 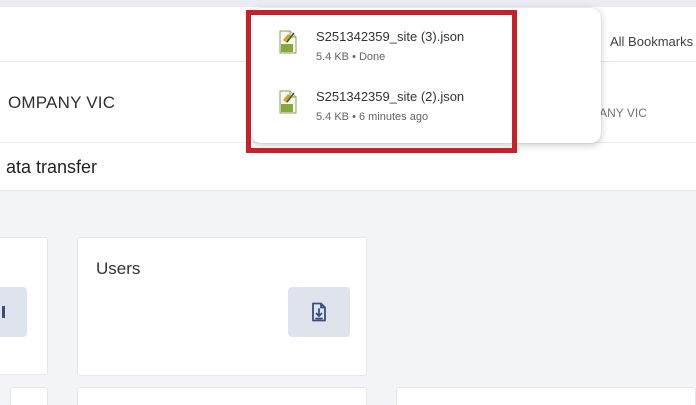 What do you see at coordinates (29, 396) in the screenshot?
I see `bottom-card-partial` at bounding box center [29, 396].